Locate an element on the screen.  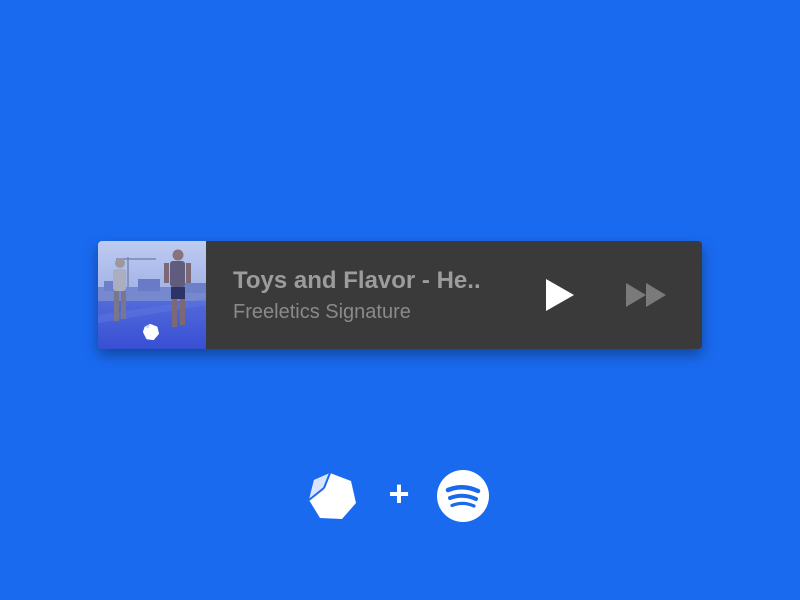
next-track-button is located at coordinates (646, 295).